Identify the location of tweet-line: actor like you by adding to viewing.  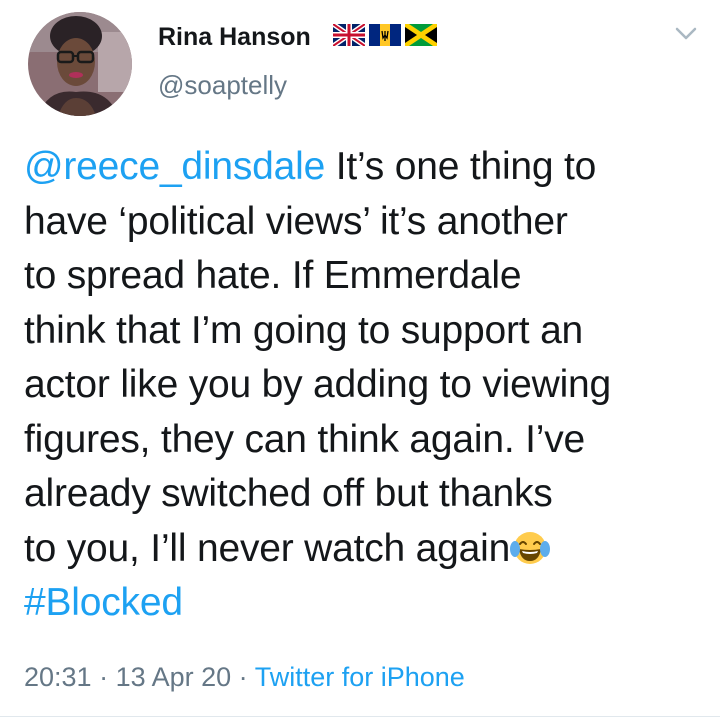
(318, 384).